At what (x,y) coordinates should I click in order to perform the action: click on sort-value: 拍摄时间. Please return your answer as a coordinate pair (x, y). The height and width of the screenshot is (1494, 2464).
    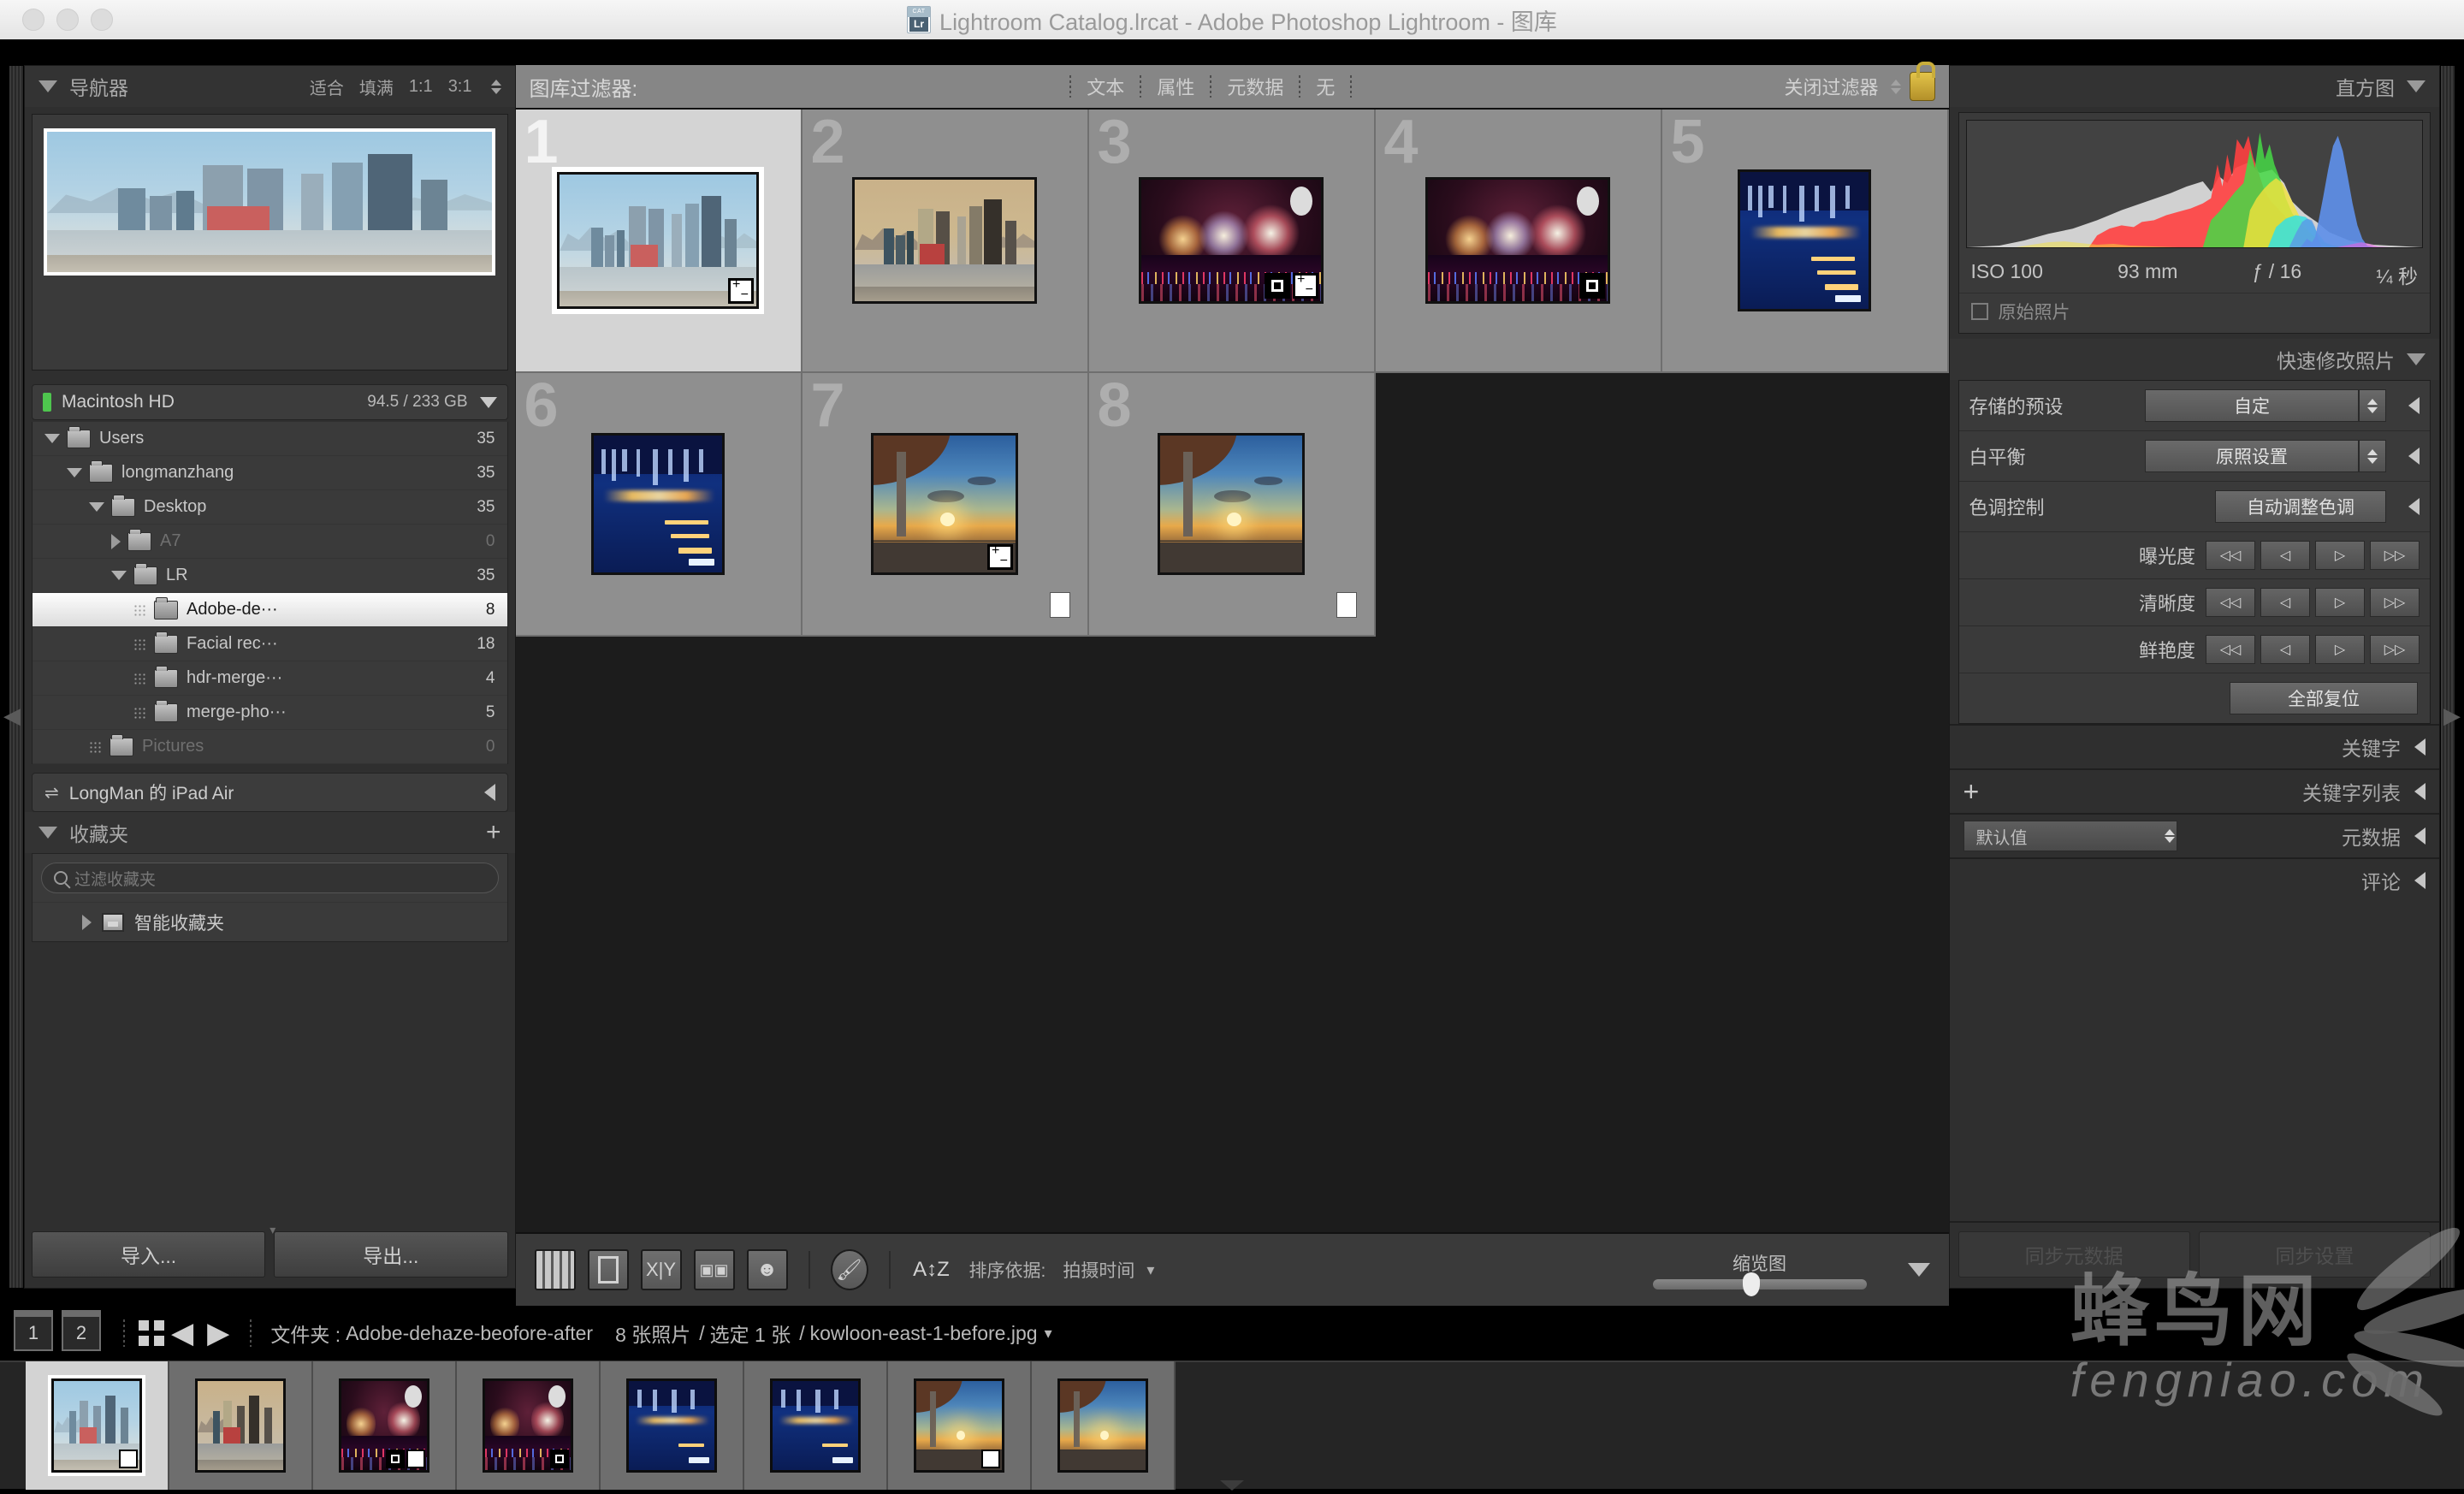
    Looking at the image, I should click on (1098, 1270).